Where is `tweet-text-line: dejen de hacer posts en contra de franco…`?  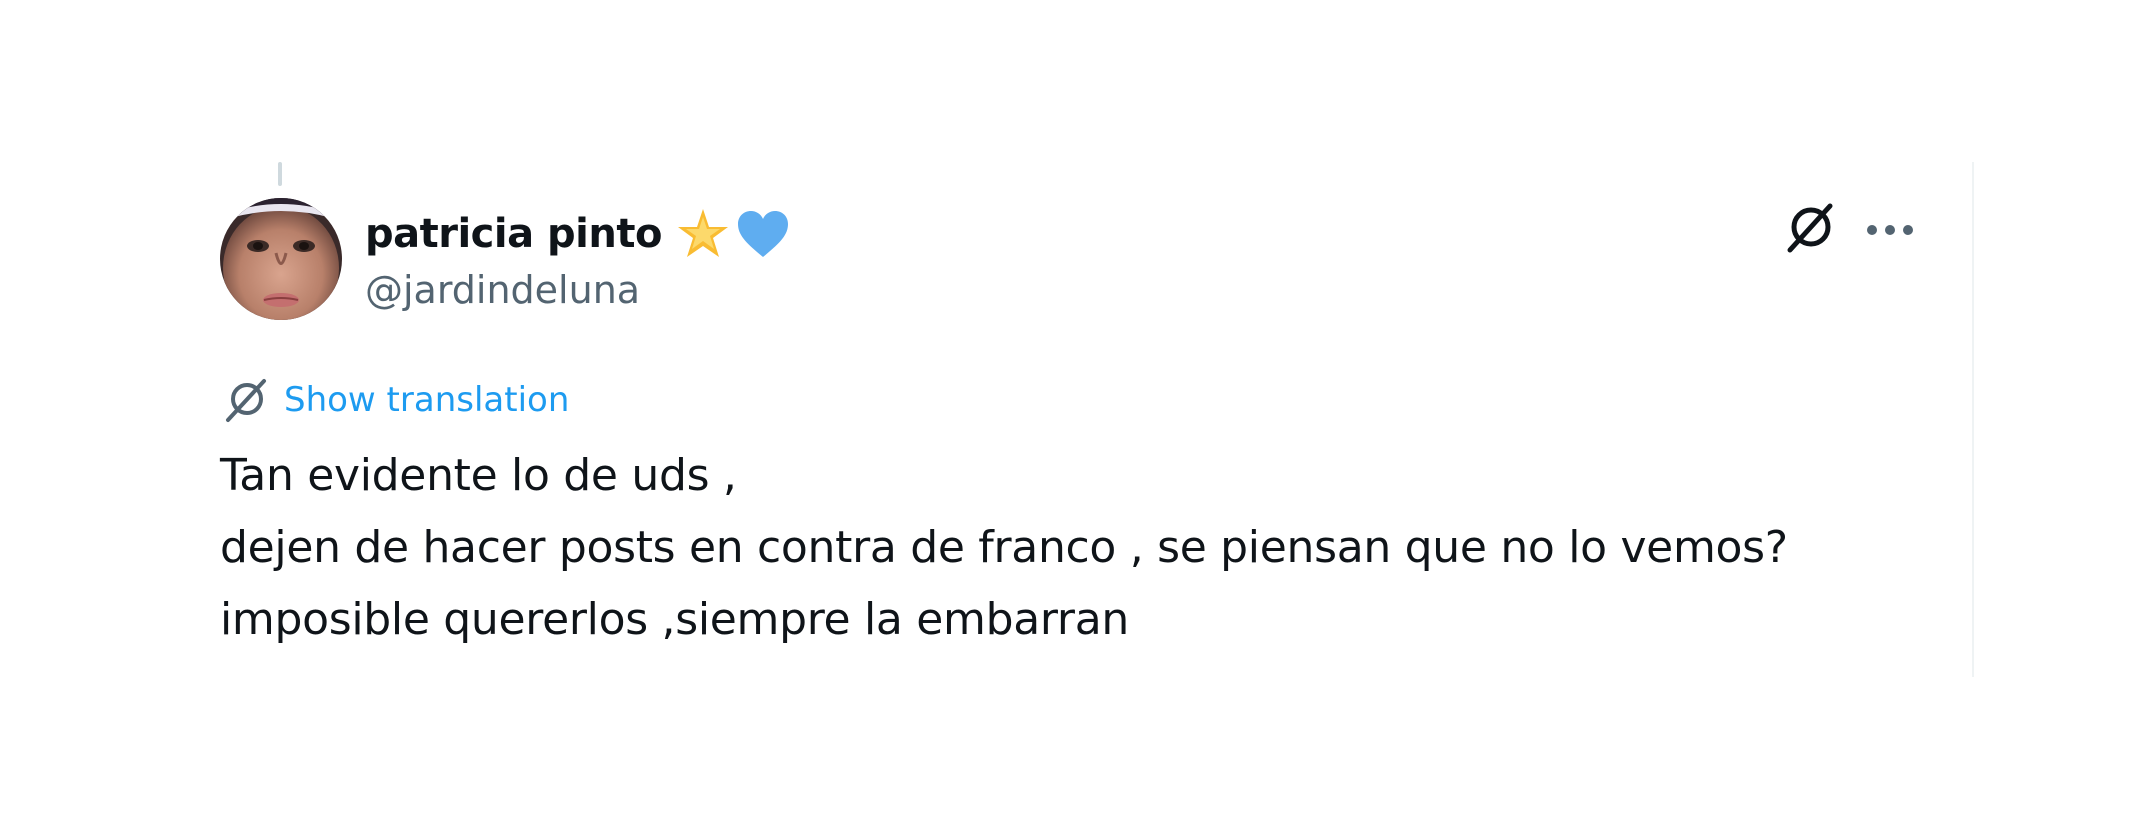 tweet-text-line: dejen de hacer posts en contra de franco… is located at coordinates (1004, 547).